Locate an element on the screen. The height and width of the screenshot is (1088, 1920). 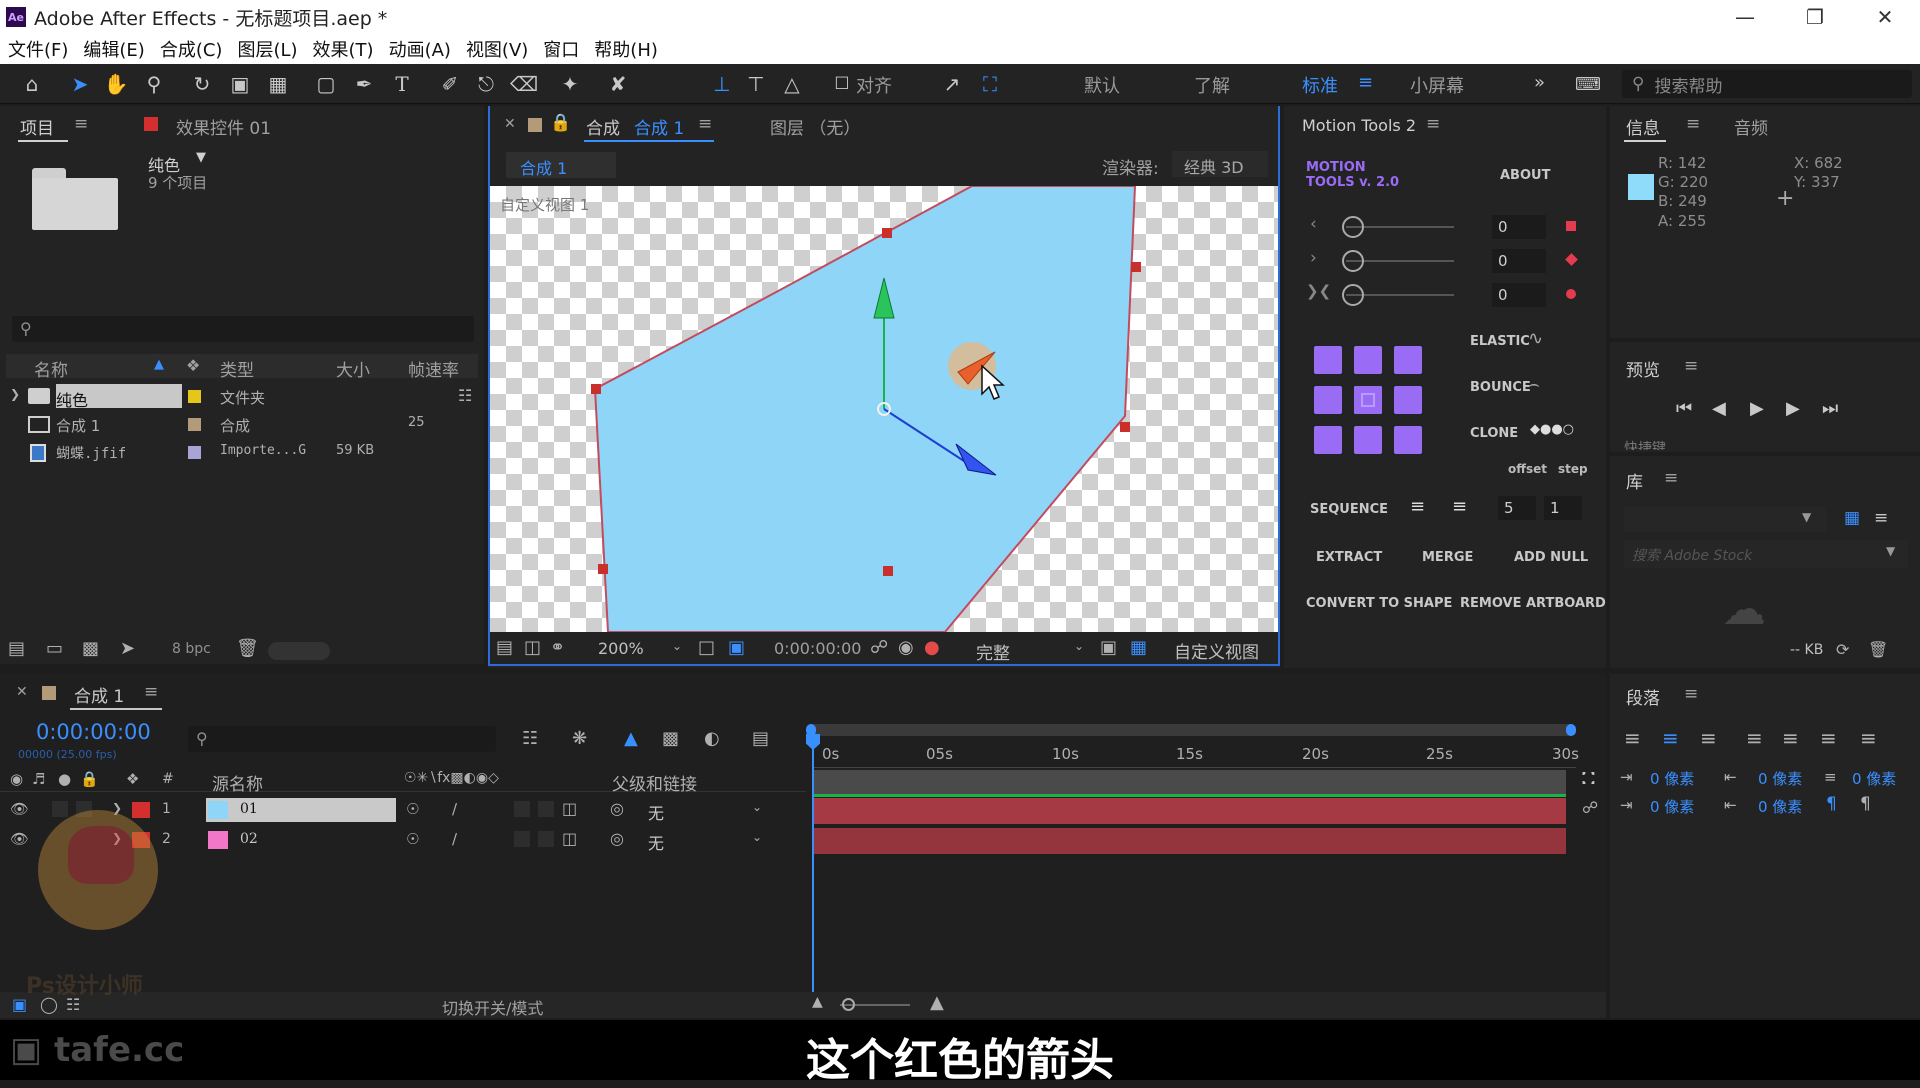
clone-dots-icon: ◆●●○ is located at coordinates (1552, 429).